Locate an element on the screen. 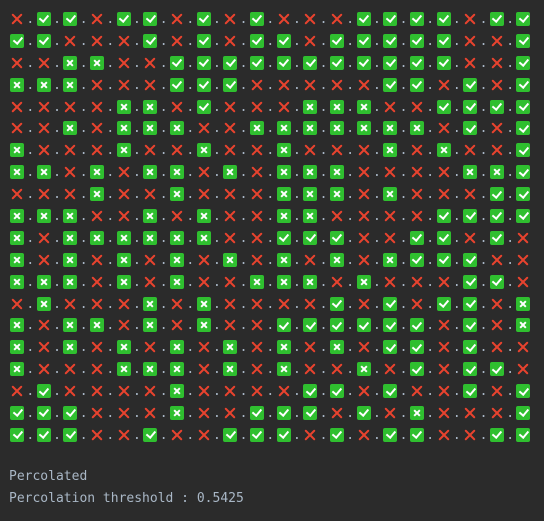  grid-row is located at coordinates (270, 369).